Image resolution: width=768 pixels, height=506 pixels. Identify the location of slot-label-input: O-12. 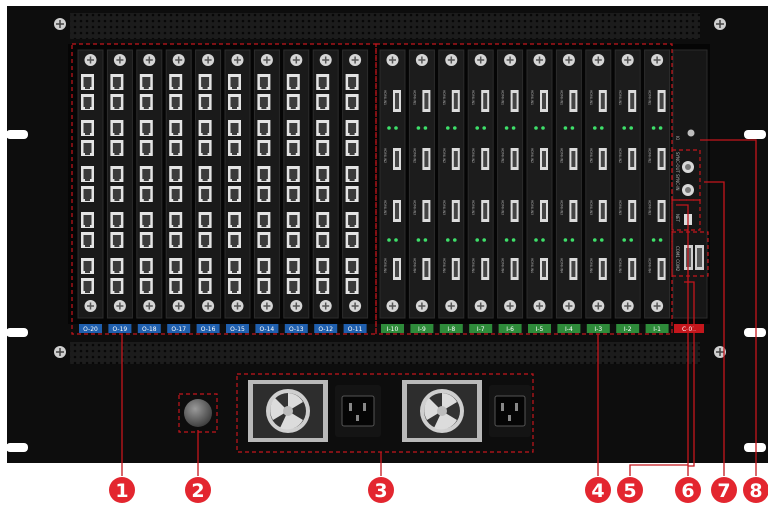
(325, 329).